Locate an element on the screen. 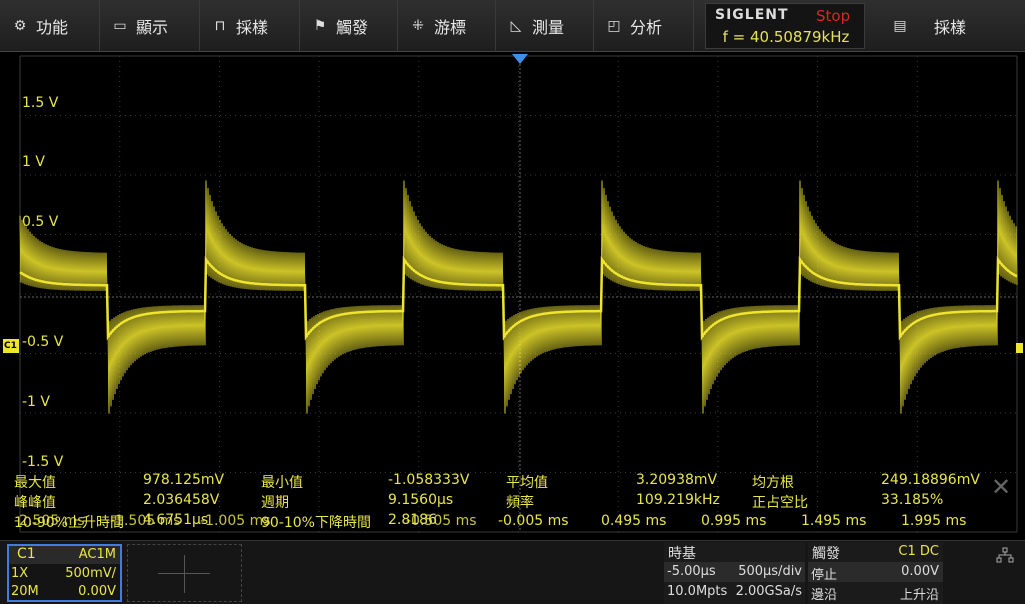  frequency-counter: f = 40.50879kHz is located at coordinates (786, 37).